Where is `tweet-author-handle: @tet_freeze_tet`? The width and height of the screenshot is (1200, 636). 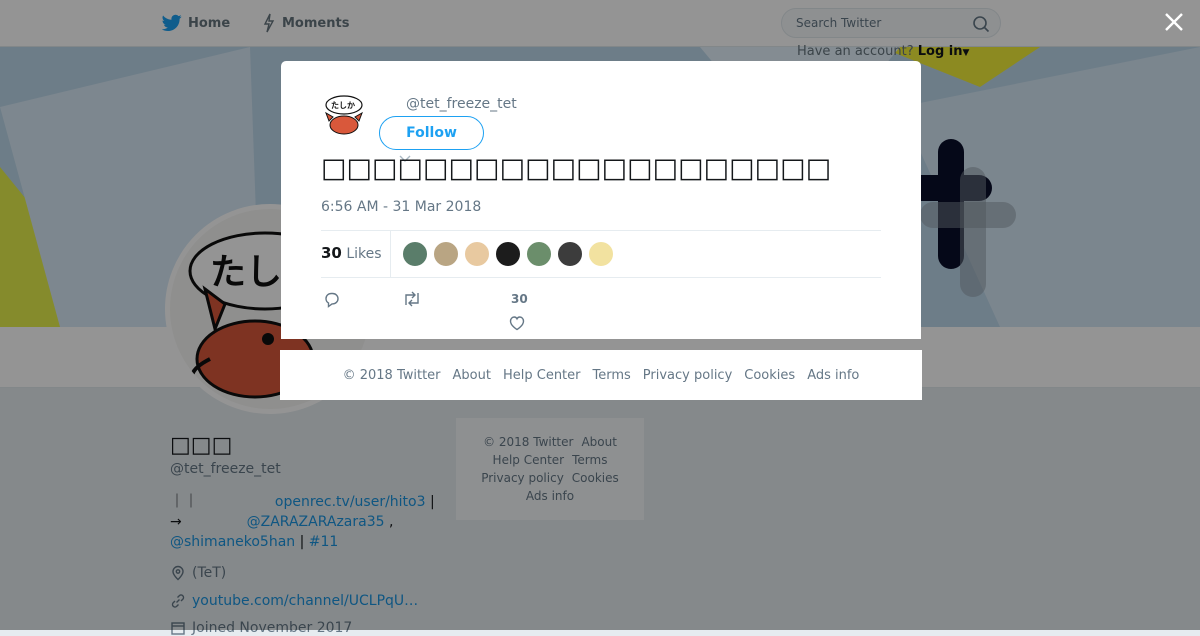 tweet-author-handle: @tet_freeze_tet is located at coordinates (461, 104).